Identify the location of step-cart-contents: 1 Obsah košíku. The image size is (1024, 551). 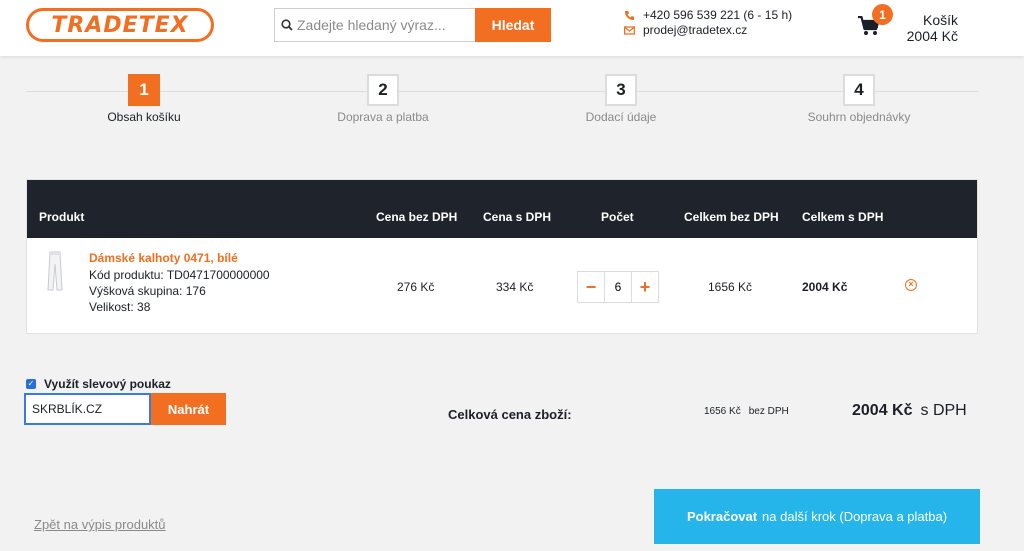
(144, 99).